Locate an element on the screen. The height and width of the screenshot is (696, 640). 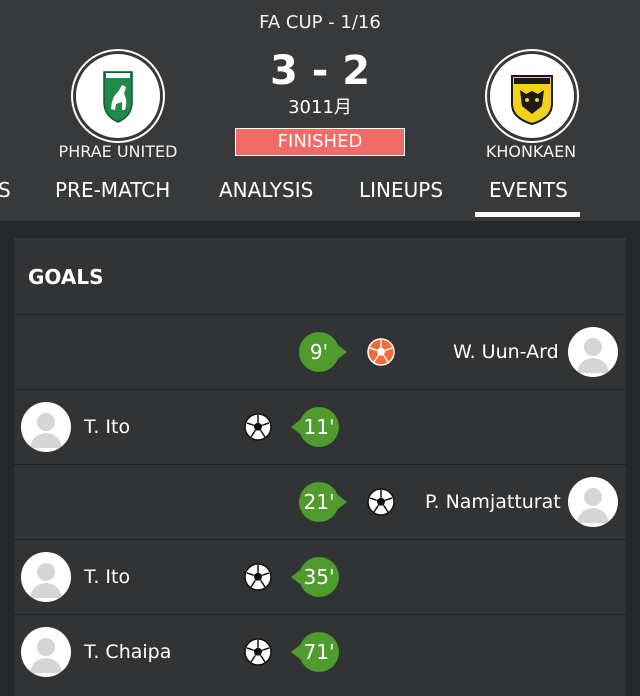
competition-title: FA CUP - 1/16 is located at coordinates (320, 22).